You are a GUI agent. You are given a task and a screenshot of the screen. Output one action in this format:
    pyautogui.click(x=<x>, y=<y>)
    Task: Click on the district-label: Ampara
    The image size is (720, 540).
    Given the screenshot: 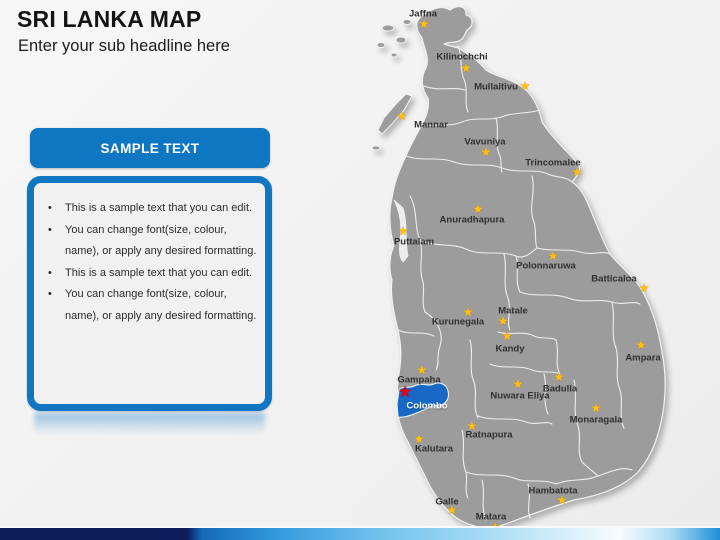 What is the action you would take?
    pyautogui.click(x=643, y=358)
    